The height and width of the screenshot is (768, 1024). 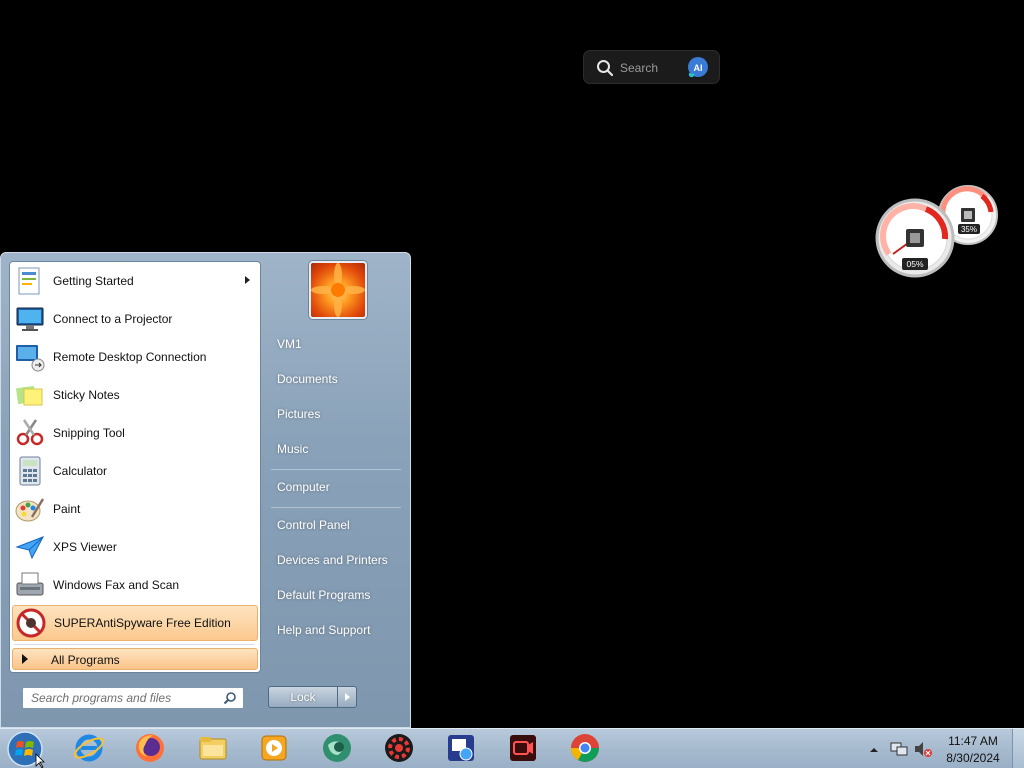 What do you see at coordinates (30, 319) in the screenshot?
I see `projector-icon` at bounding box center [30, 319].